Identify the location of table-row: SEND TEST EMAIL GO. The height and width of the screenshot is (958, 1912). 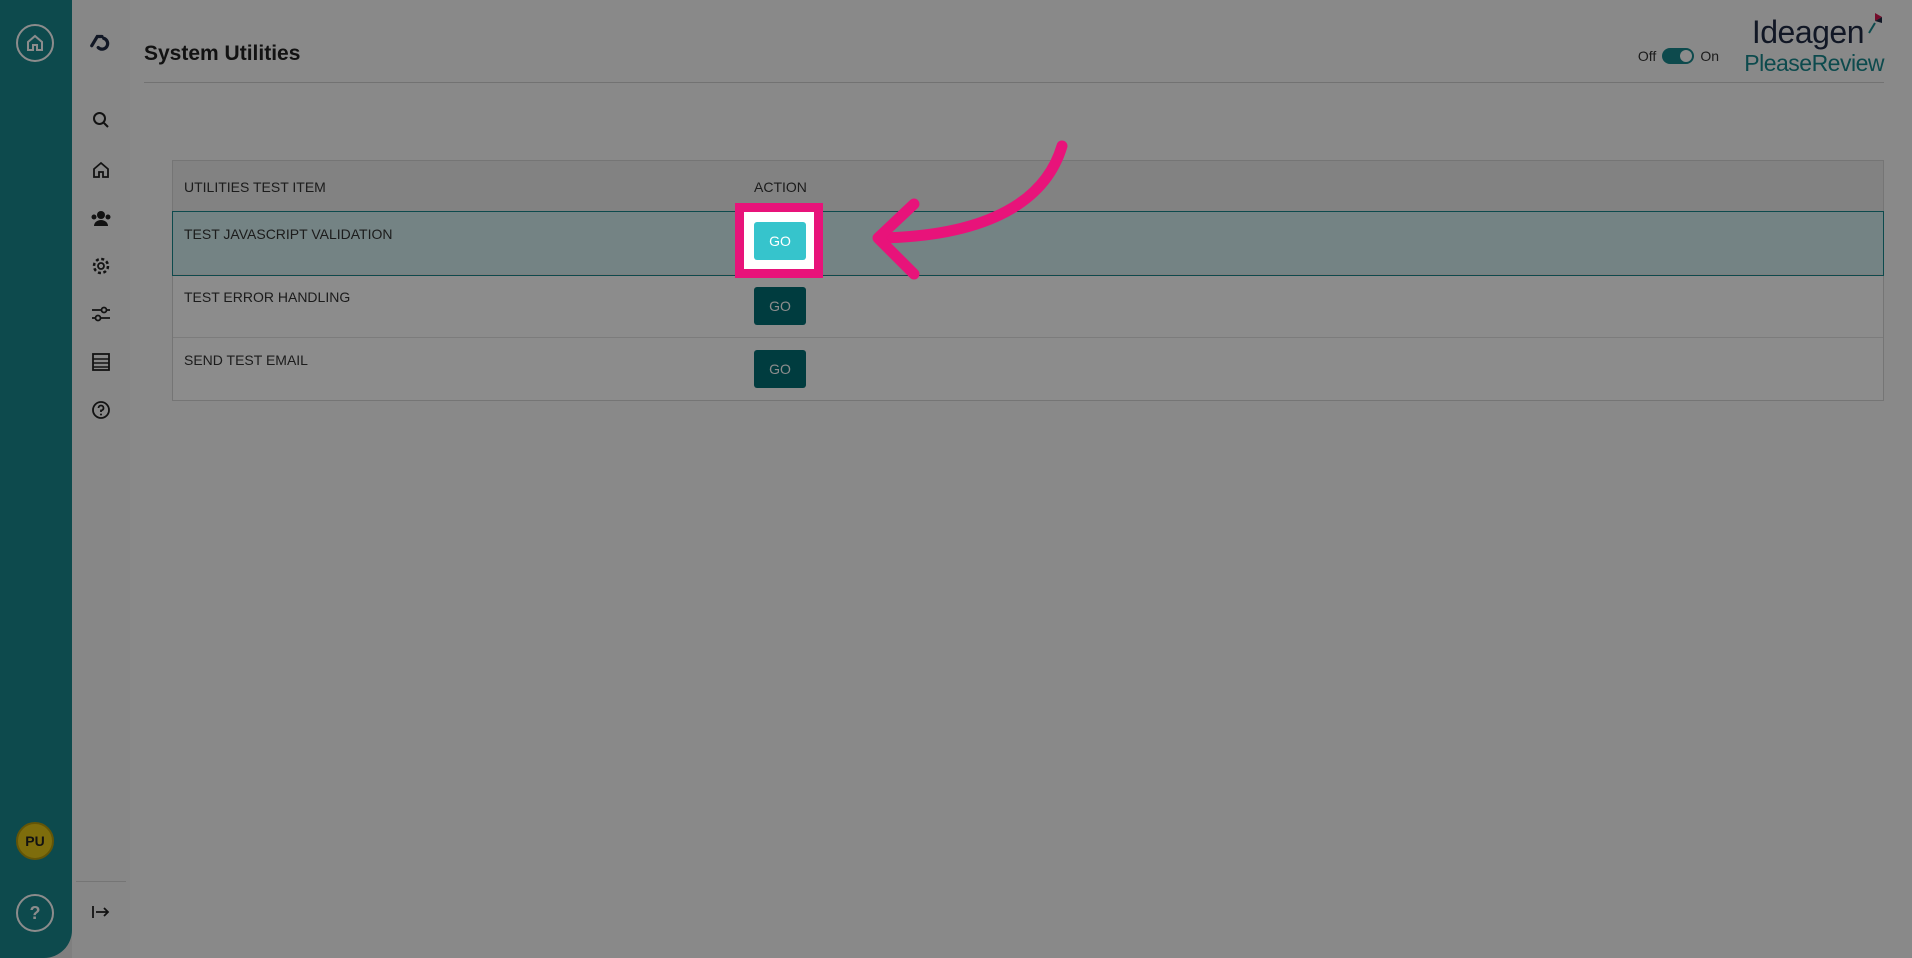
(1028, 369).